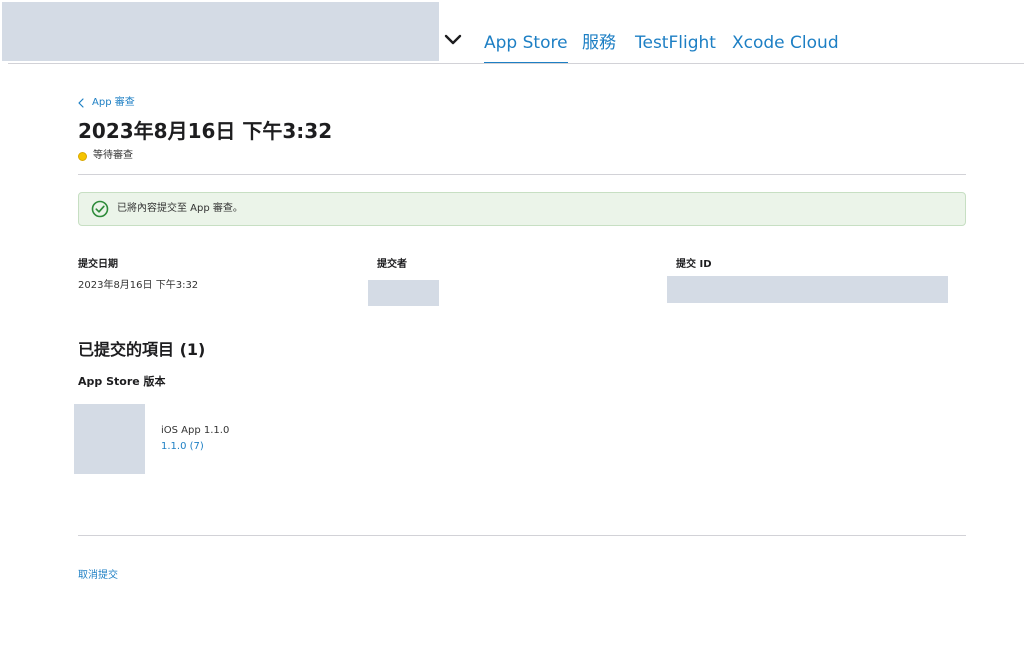 This screenshot has width=1024, height=664. What do you see at coordinates (109, 439) in the screenshot?
I see `app-icon-redacted` at bounding box center [109, 439].